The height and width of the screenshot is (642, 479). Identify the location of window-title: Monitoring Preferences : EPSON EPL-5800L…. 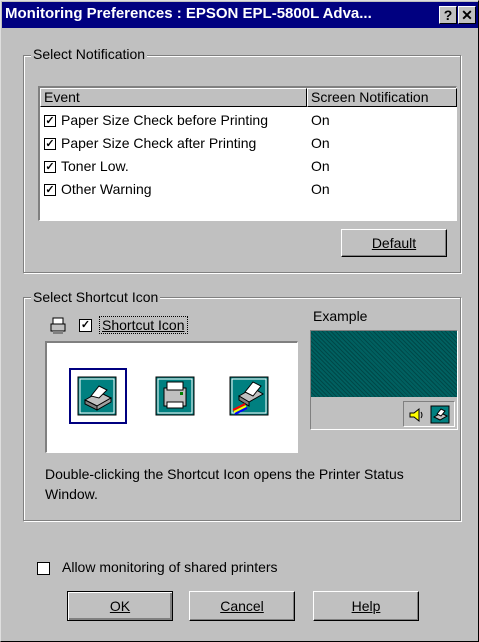
(188, 13).